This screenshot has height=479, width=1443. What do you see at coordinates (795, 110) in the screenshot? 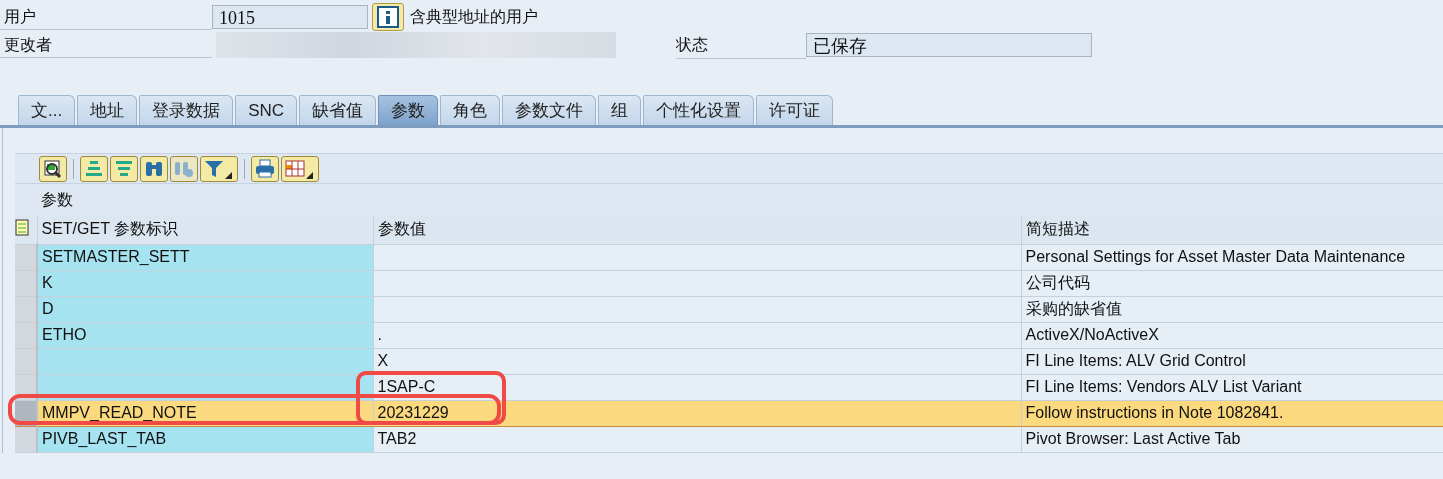
I see `tab: 许可证` at bounding box center [795, 110].